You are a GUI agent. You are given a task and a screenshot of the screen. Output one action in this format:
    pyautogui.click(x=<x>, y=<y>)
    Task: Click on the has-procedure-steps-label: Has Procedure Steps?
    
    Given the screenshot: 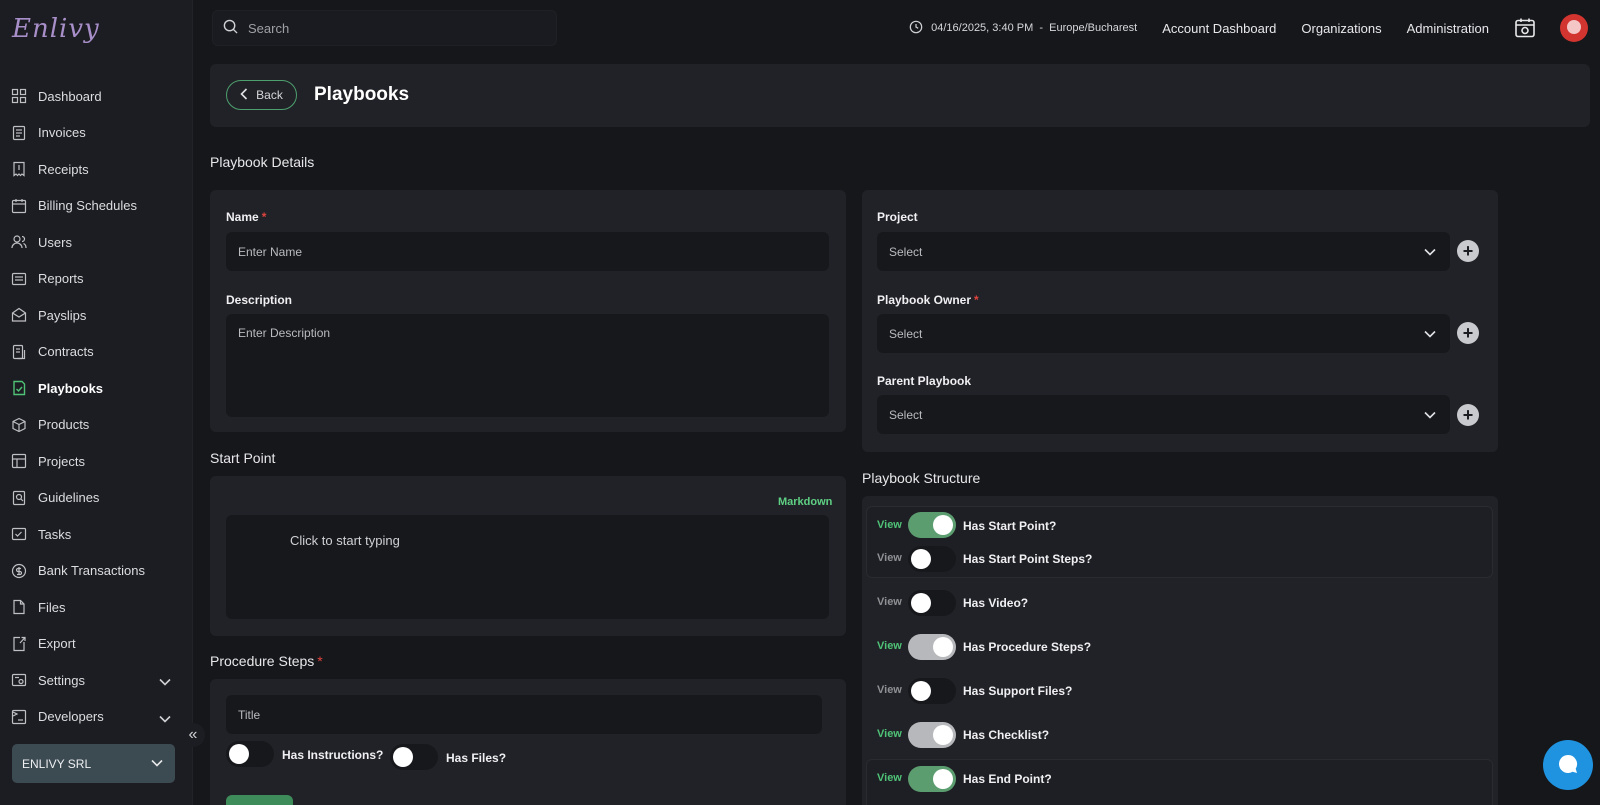 What is the action you would take?
    pyautogui.click(x=1027, y=647)
    